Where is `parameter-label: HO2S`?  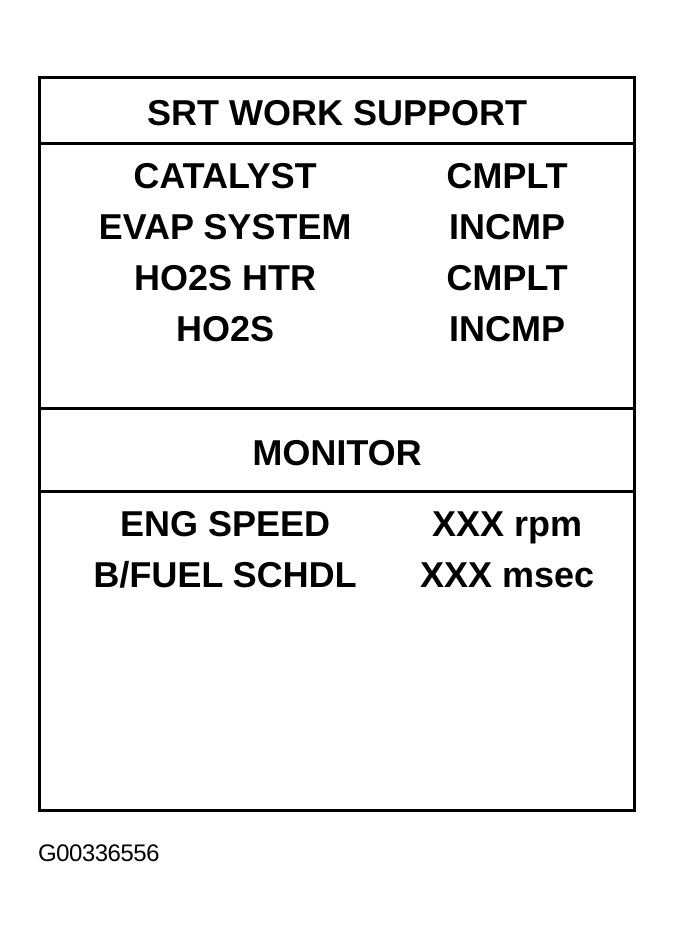 parameter-label: HO2S is located at coordinates (225, 328).